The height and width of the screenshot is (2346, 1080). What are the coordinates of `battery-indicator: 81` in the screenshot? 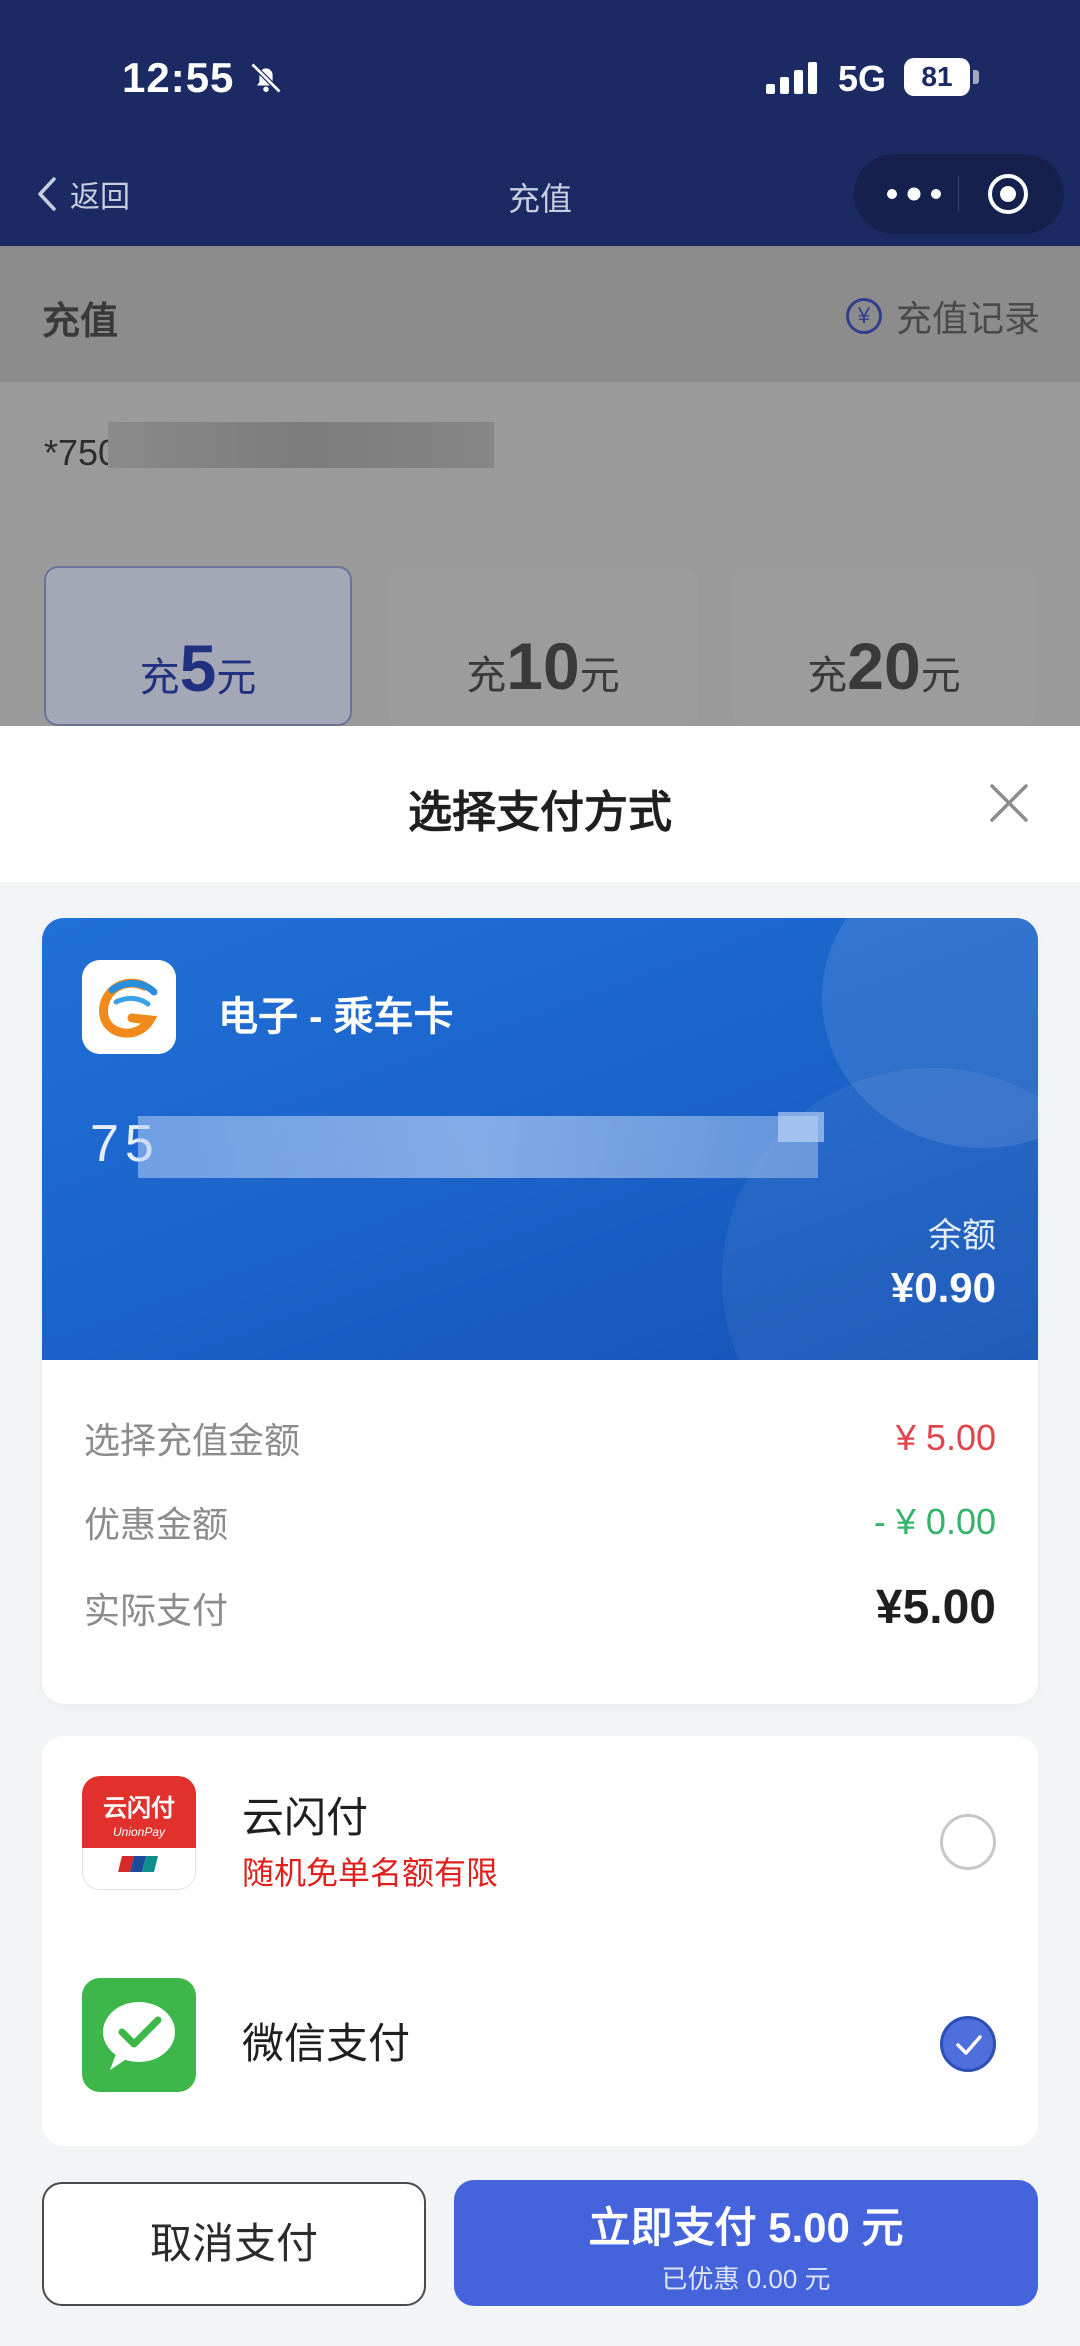 It's located at (937, 77).